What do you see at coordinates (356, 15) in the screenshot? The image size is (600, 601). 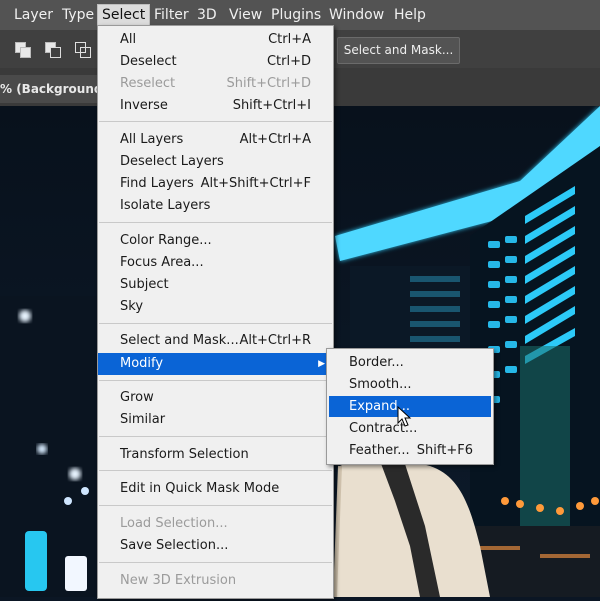 I see `menu-window: Window` at bounding box center [356, 15].